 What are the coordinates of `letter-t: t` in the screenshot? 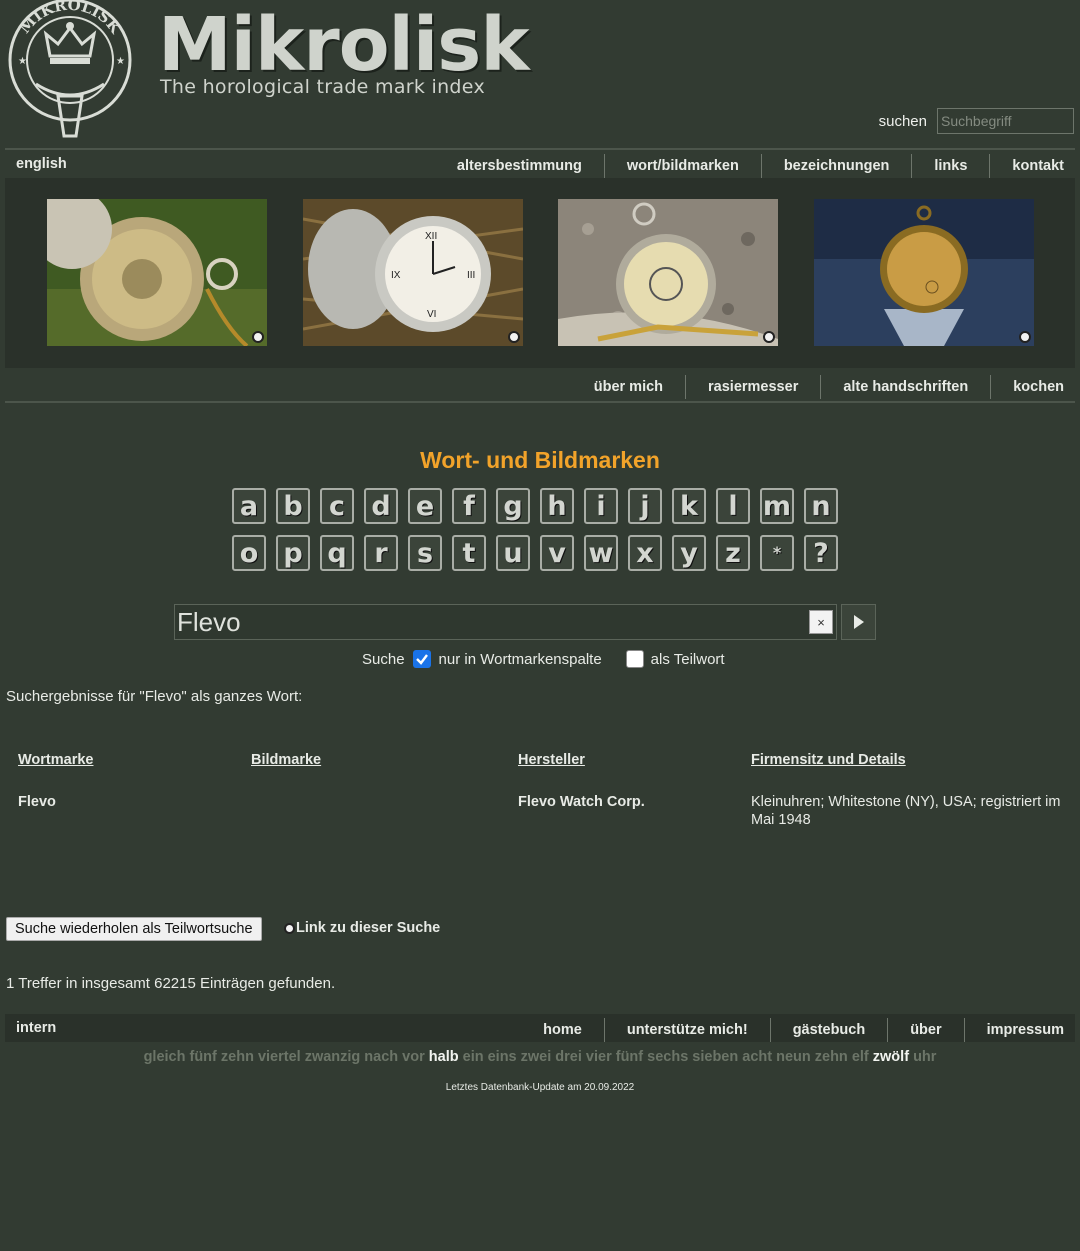 It's located at (469, 553).